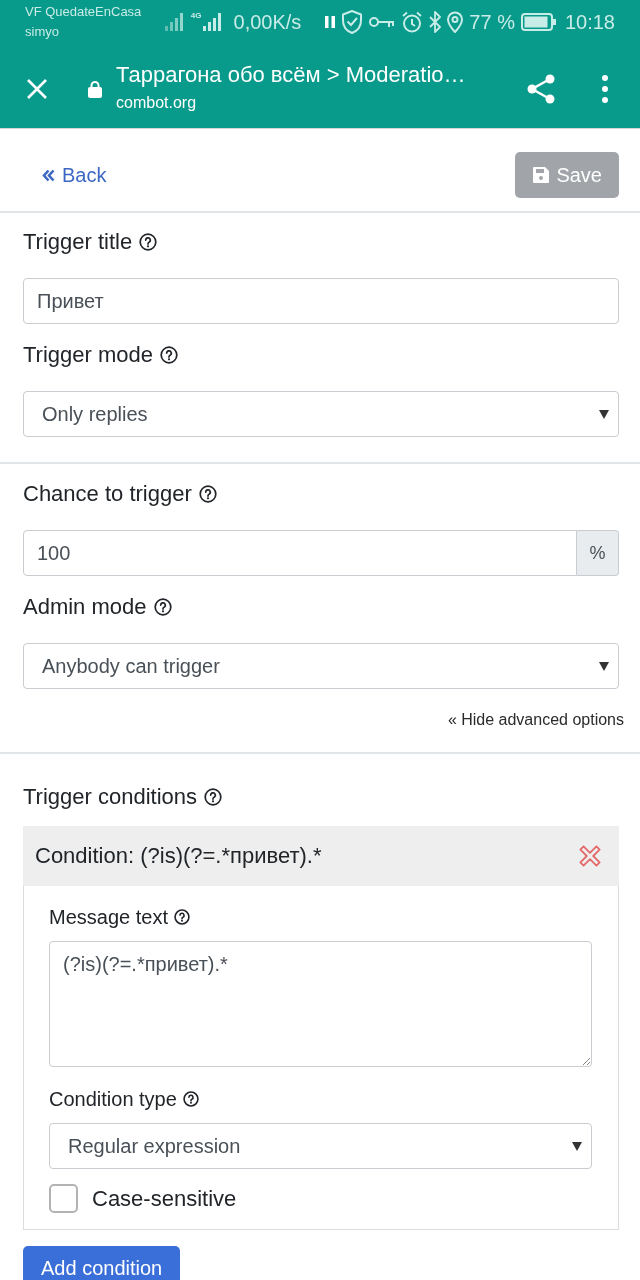  I want to click on number-input: 100, so click(300, 553).